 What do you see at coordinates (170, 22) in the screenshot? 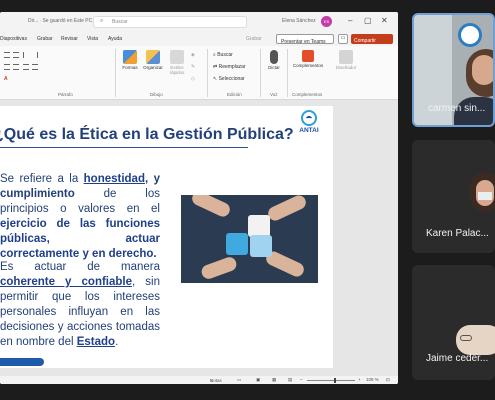
I see `search-box: ⌕ Buscar` at bounding box center [170, 22].